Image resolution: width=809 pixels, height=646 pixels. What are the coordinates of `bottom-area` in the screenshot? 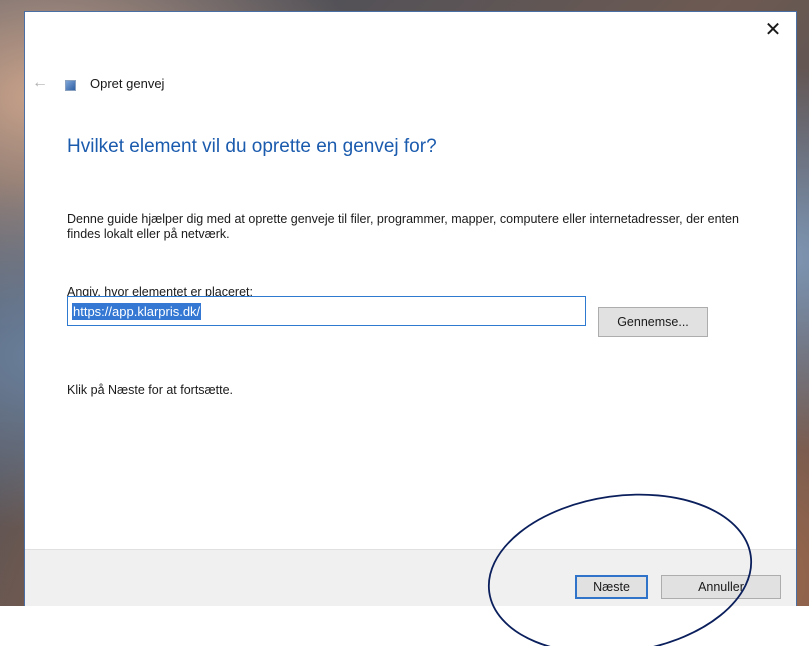 It's located at (404, 626).